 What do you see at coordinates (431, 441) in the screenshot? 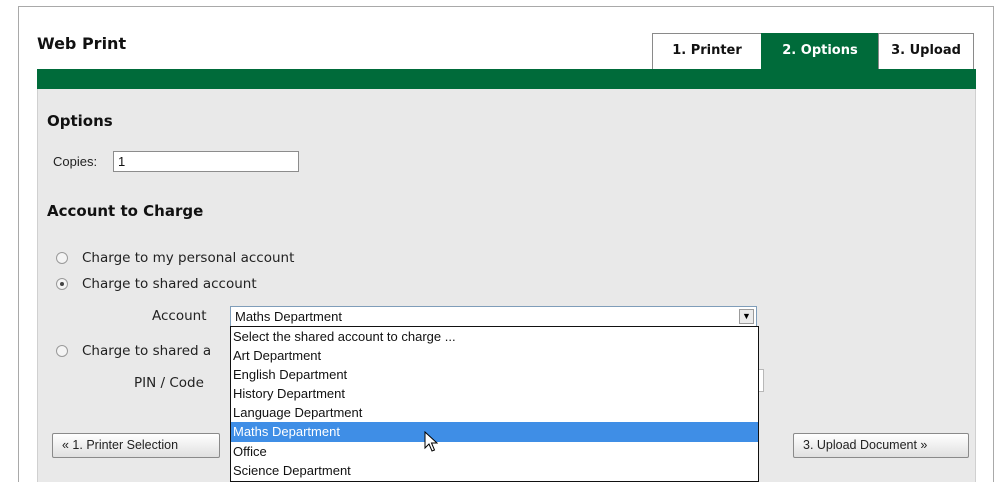
I see `cursor-arrow-icon` at bounding box center [431, 441].